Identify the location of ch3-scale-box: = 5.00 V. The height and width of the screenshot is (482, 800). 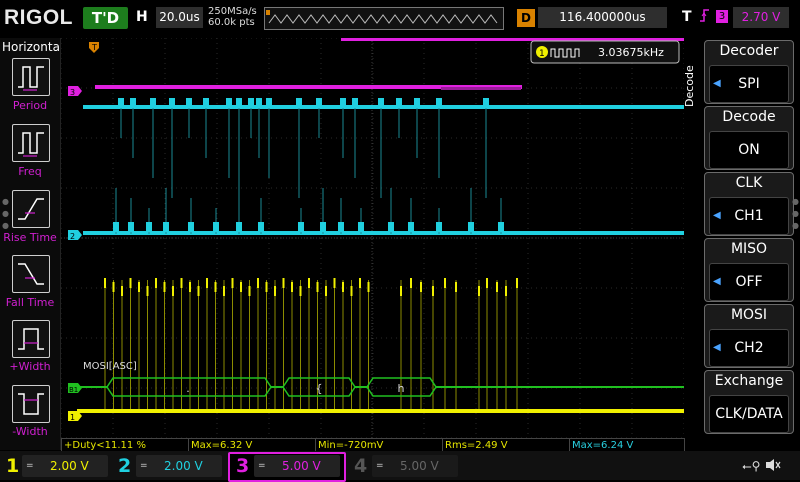
(297, 466).